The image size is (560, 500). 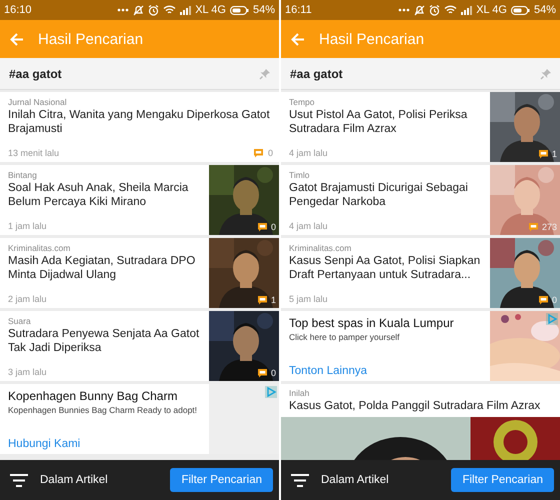 I want to click on news-time: 2 jam lalu, so click(x=27, y=299).